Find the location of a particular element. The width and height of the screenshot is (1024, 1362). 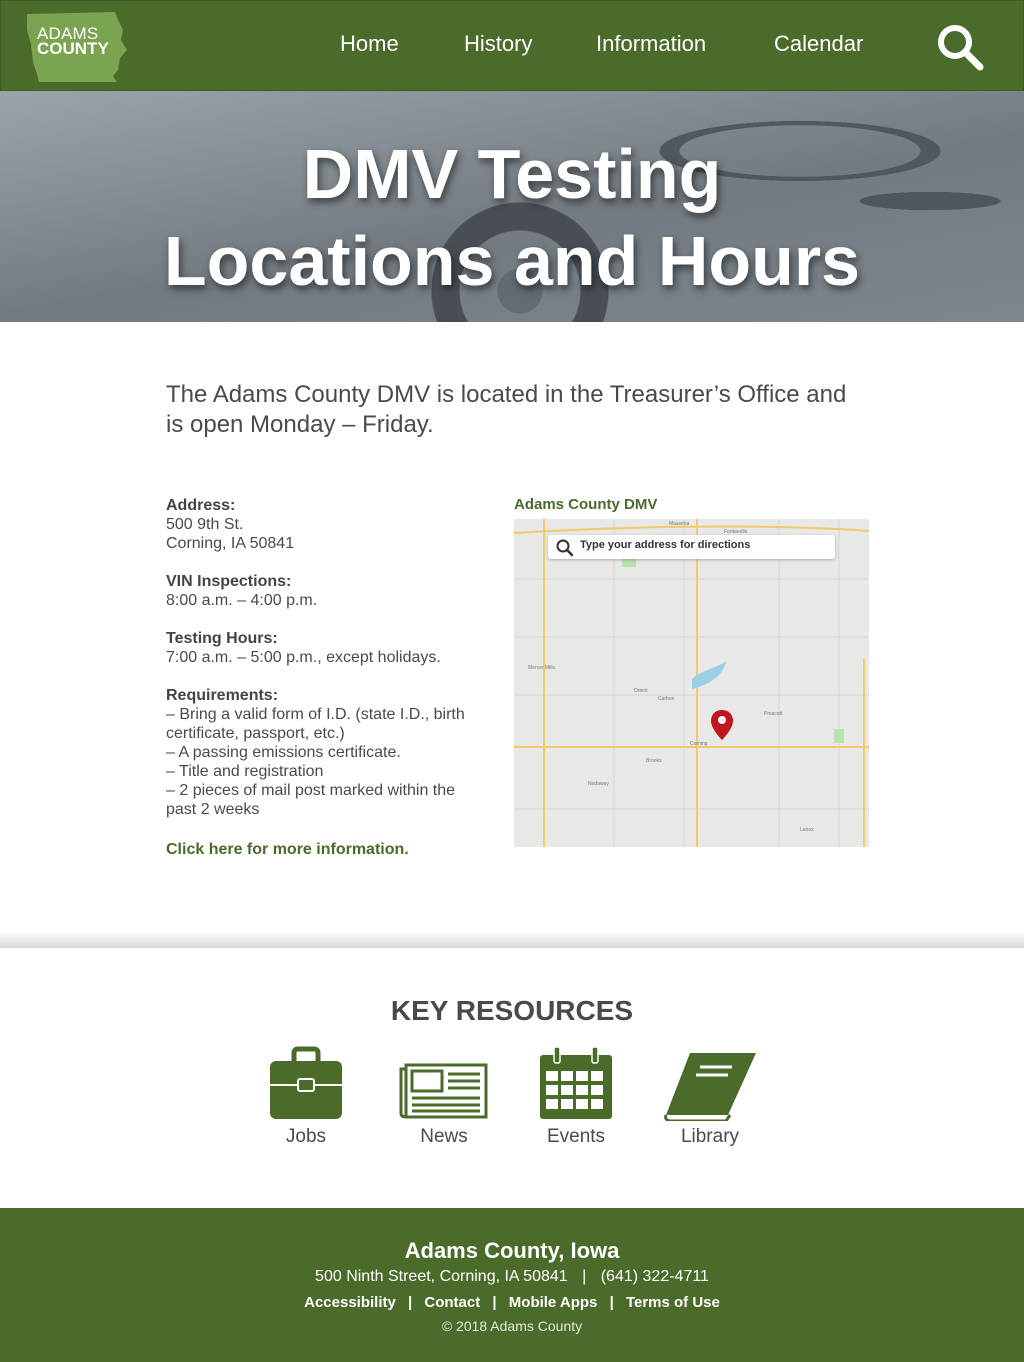

testing-hours: 7:00 a.m. – 5:00 p.m., except holidays. is located at coordinates (303, 657).